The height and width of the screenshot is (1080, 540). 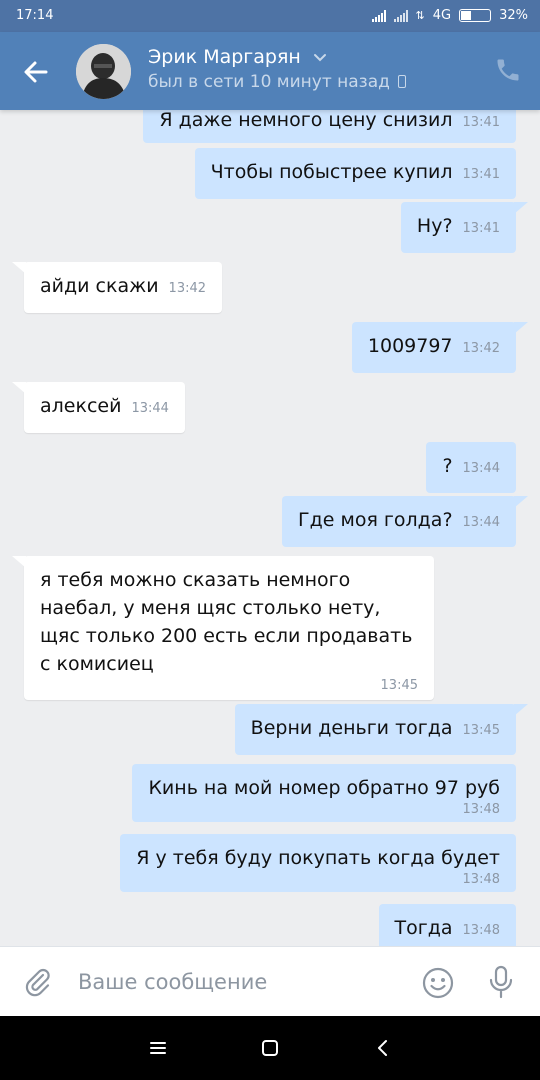 What do you see at coordinates (513, 15) in the screenshot?
I see `battery-percent: 32%` at bounding box center [513, 15].